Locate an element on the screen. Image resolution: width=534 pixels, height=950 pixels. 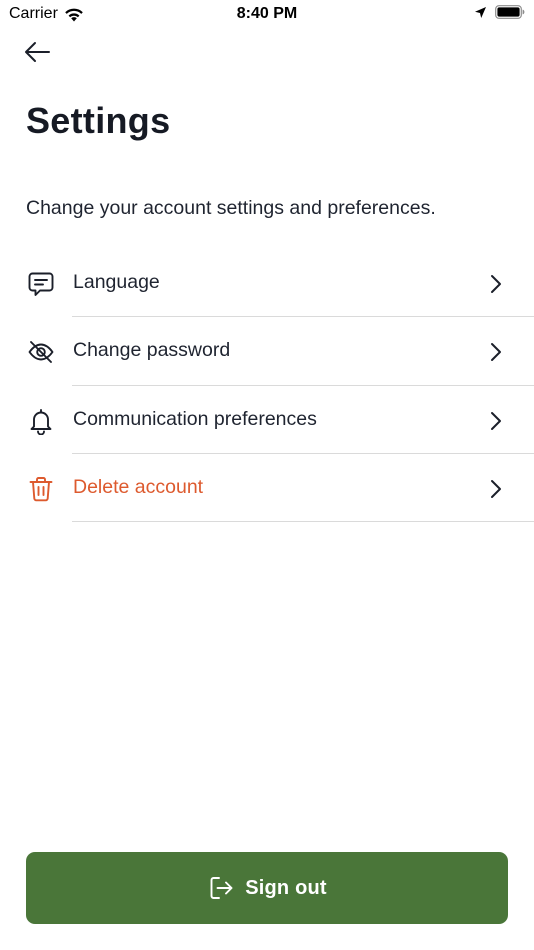
page-title: Settings is located at coordinates (98, 120).